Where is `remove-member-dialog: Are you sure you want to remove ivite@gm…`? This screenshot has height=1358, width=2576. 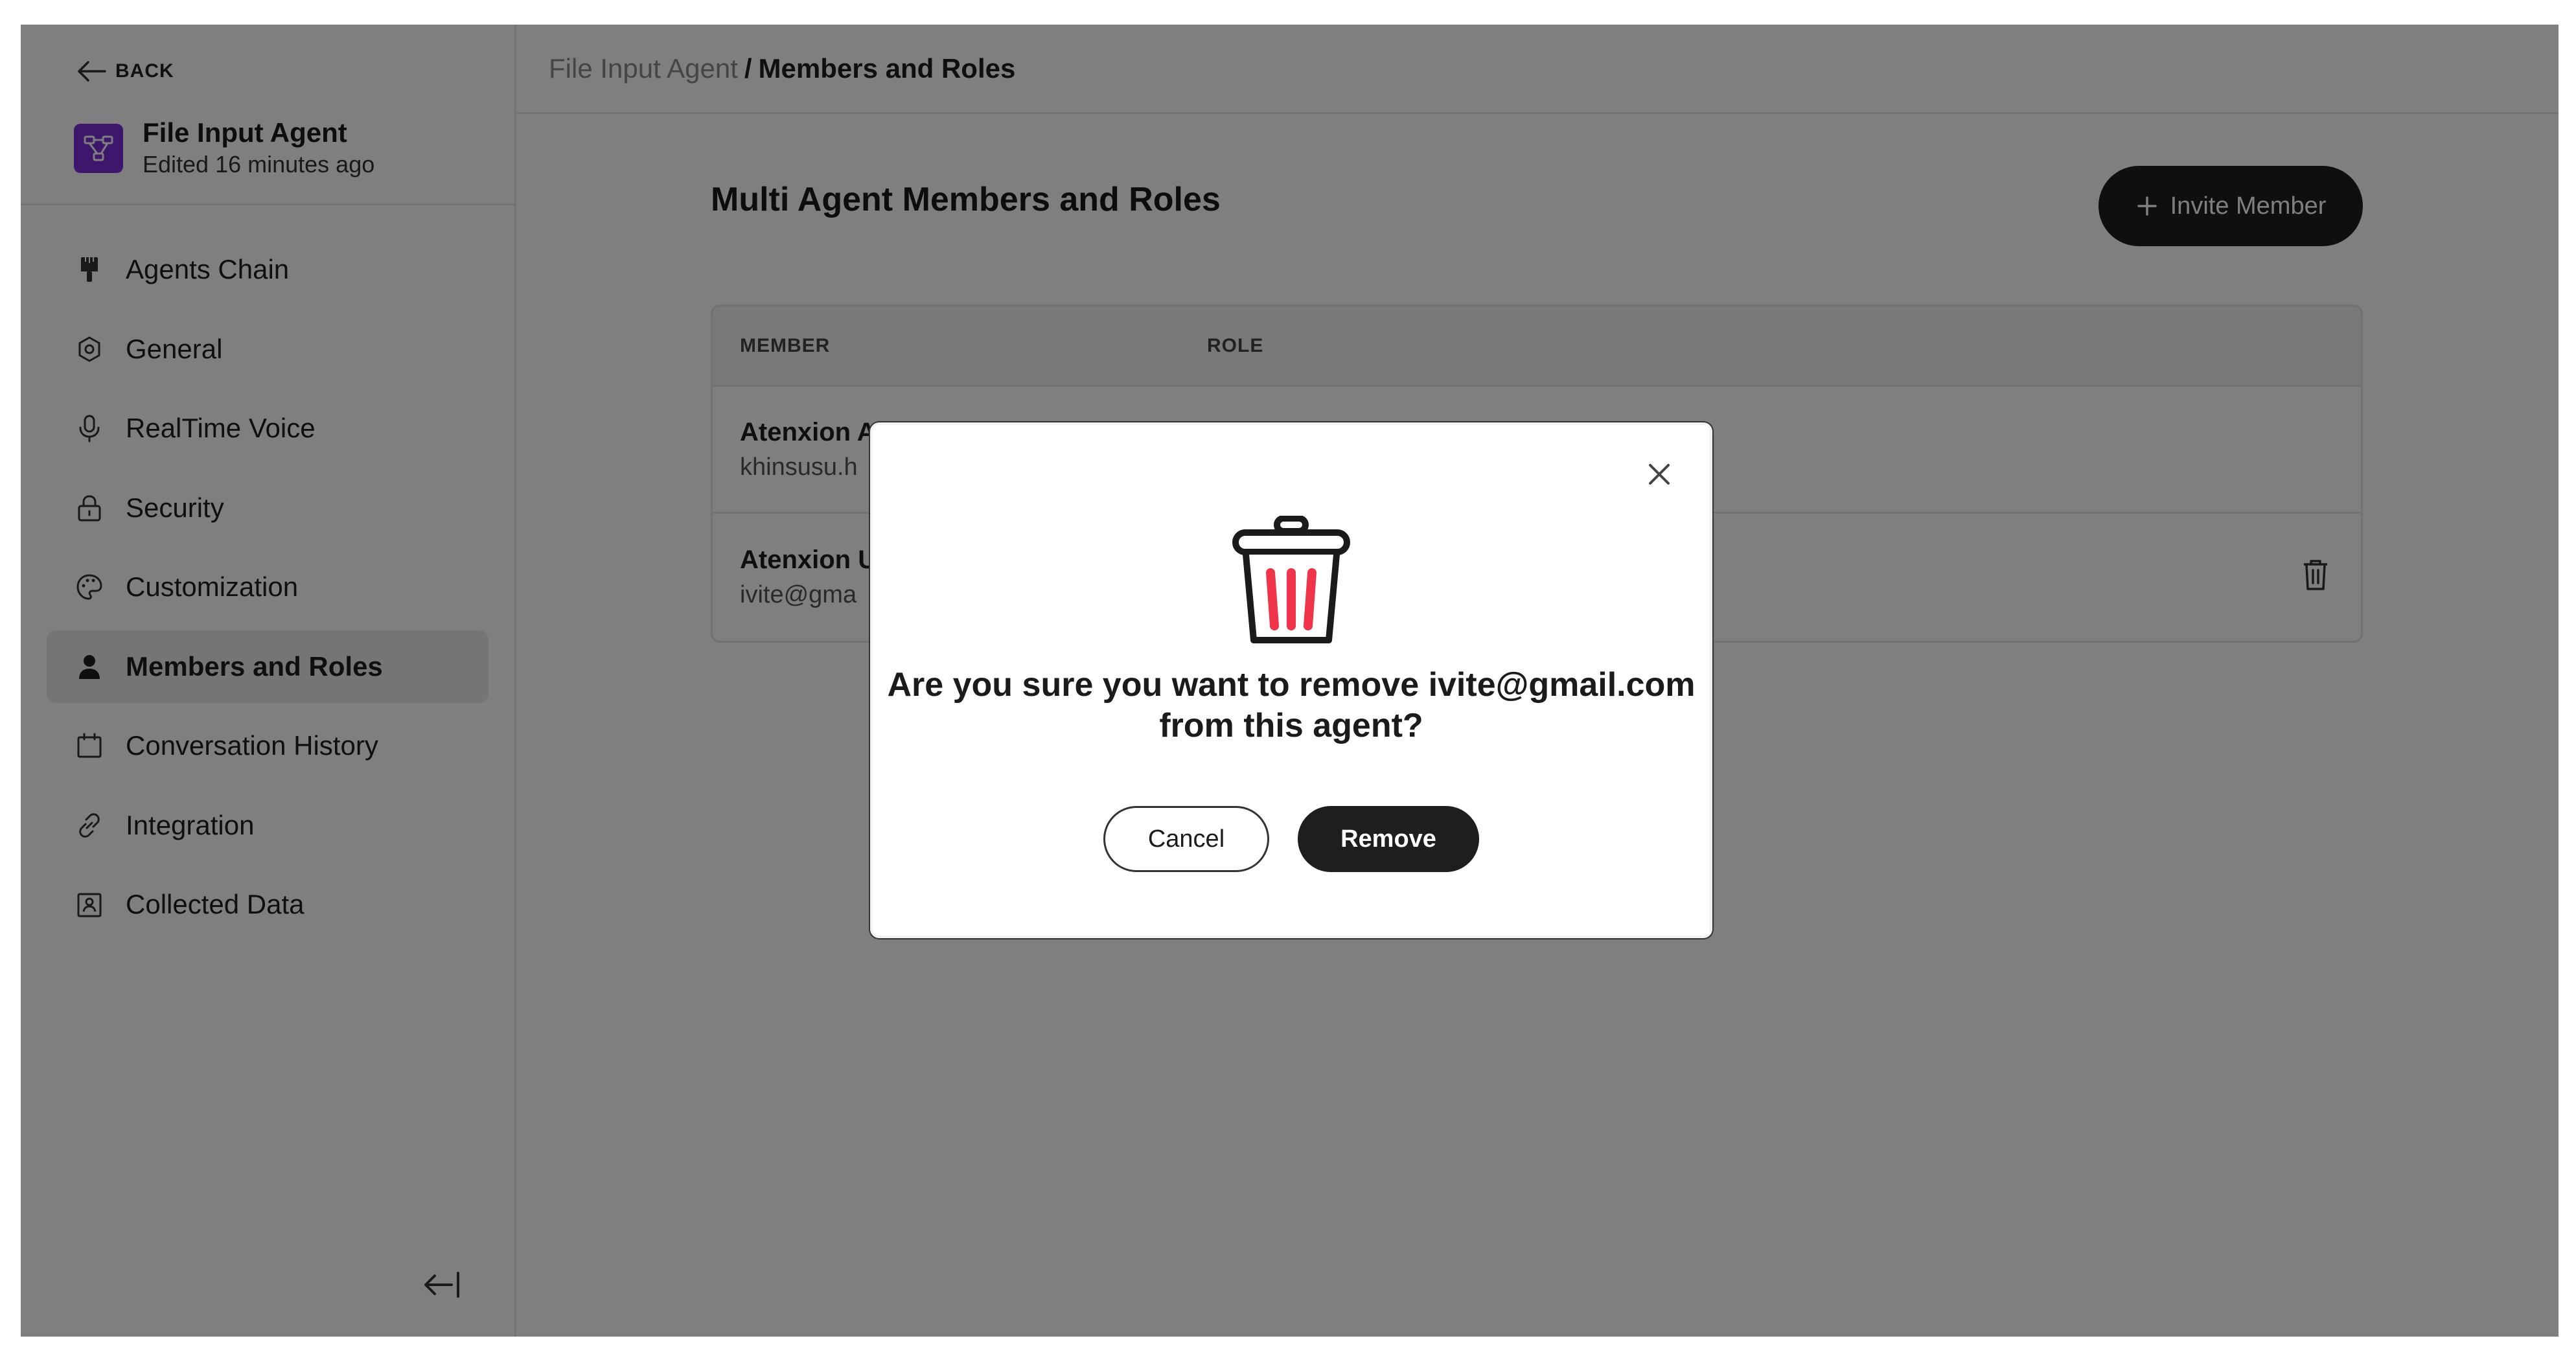
remove-member-dialog: Are you sure you want to remove ivite@gm… is located at coordinates (1291, 680).